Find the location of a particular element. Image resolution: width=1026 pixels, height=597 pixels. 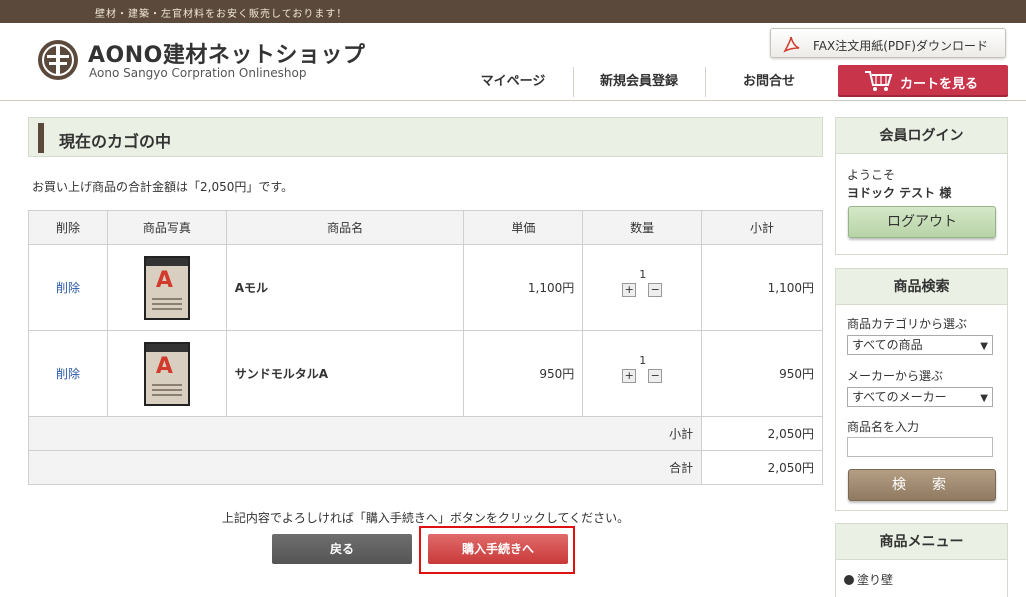

search-panel-title: 商品検索 is located at coordinates (921, 287).